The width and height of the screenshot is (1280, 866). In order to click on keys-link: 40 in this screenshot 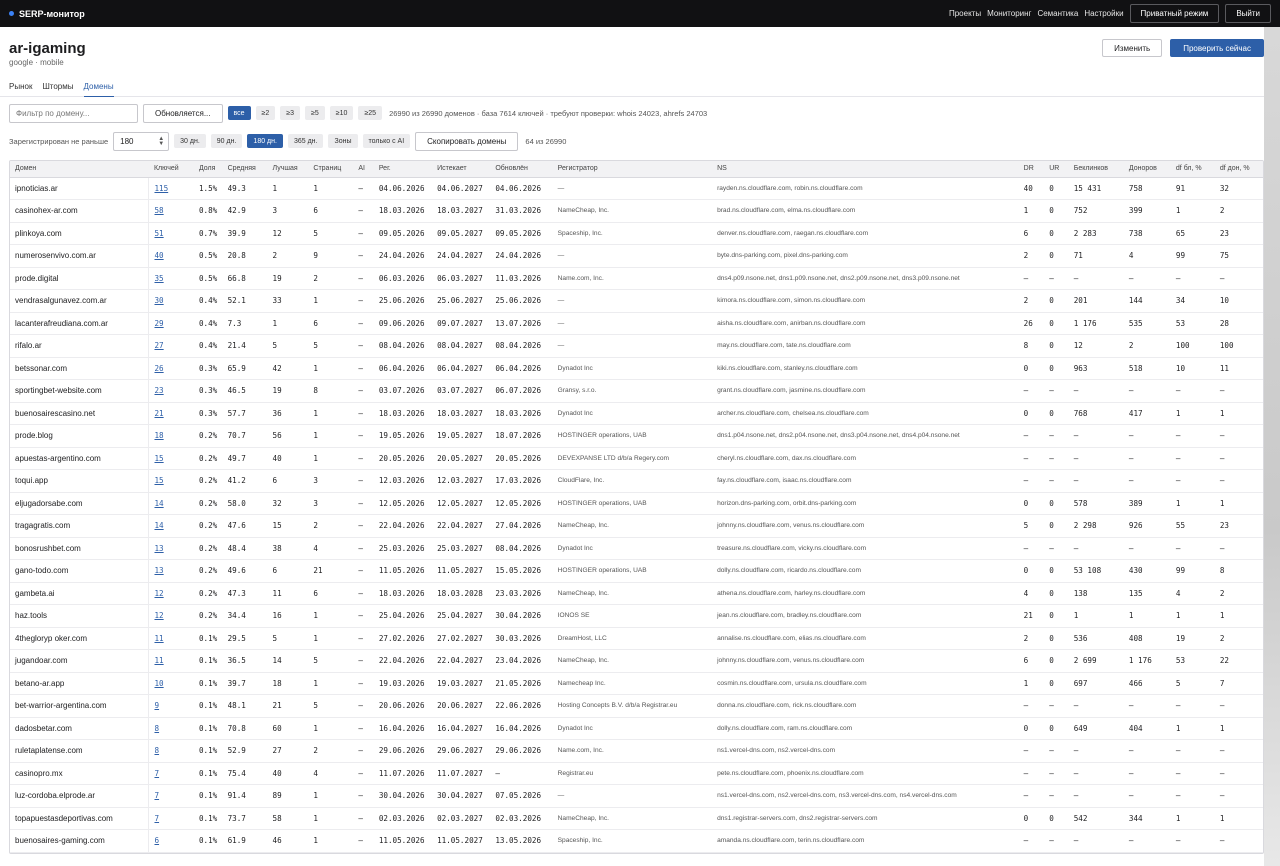, I will do `click(158, 255)`.